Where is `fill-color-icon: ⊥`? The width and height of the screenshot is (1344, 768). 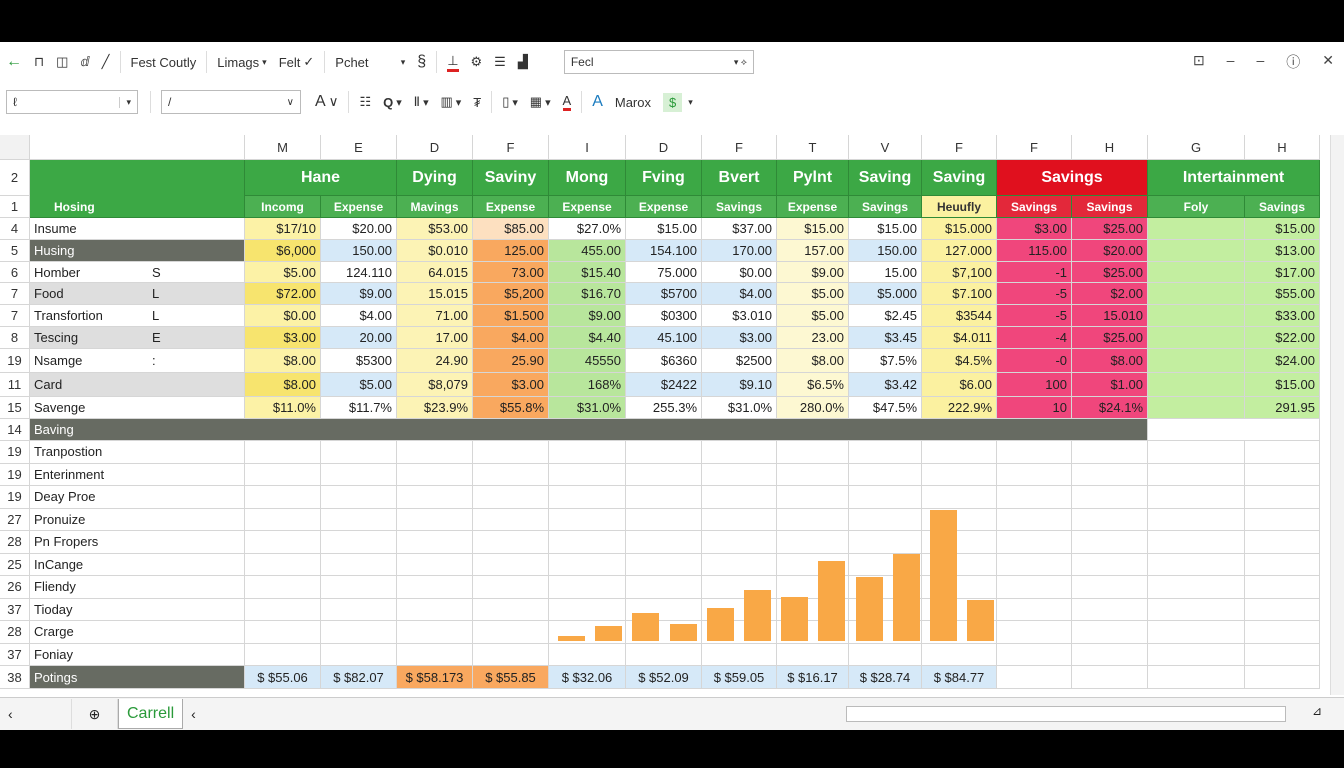
fill-color-icon: ⊥ is located at coordinates (453, 62).